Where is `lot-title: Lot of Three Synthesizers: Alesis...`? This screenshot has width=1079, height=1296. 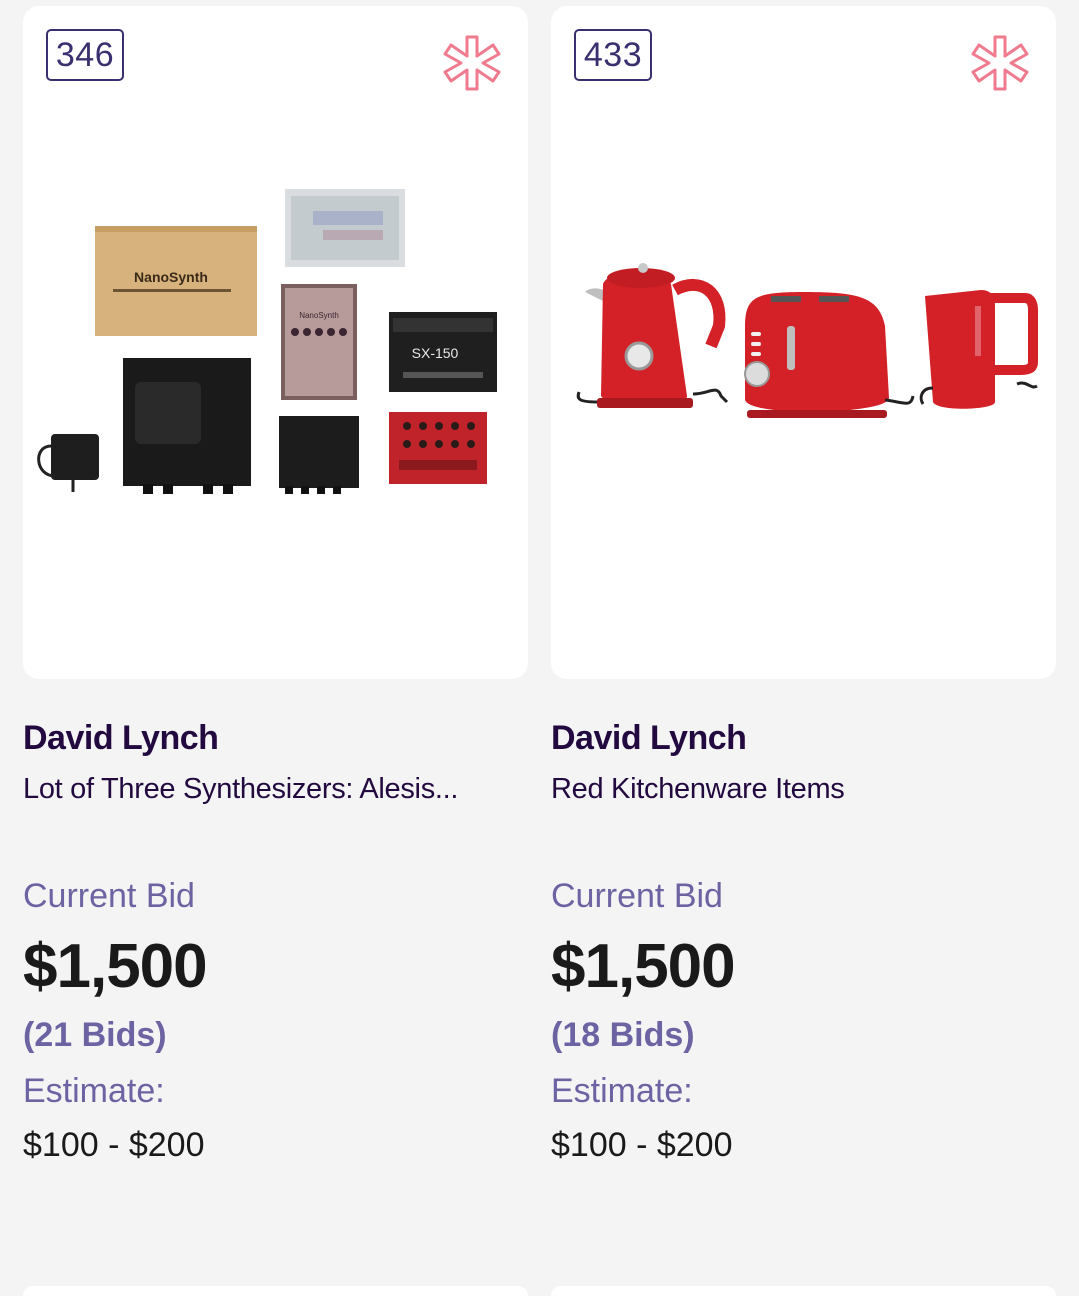
lot-title: Lot of Three Synthesizers: Alesis... is located at coordinates (260, 789).